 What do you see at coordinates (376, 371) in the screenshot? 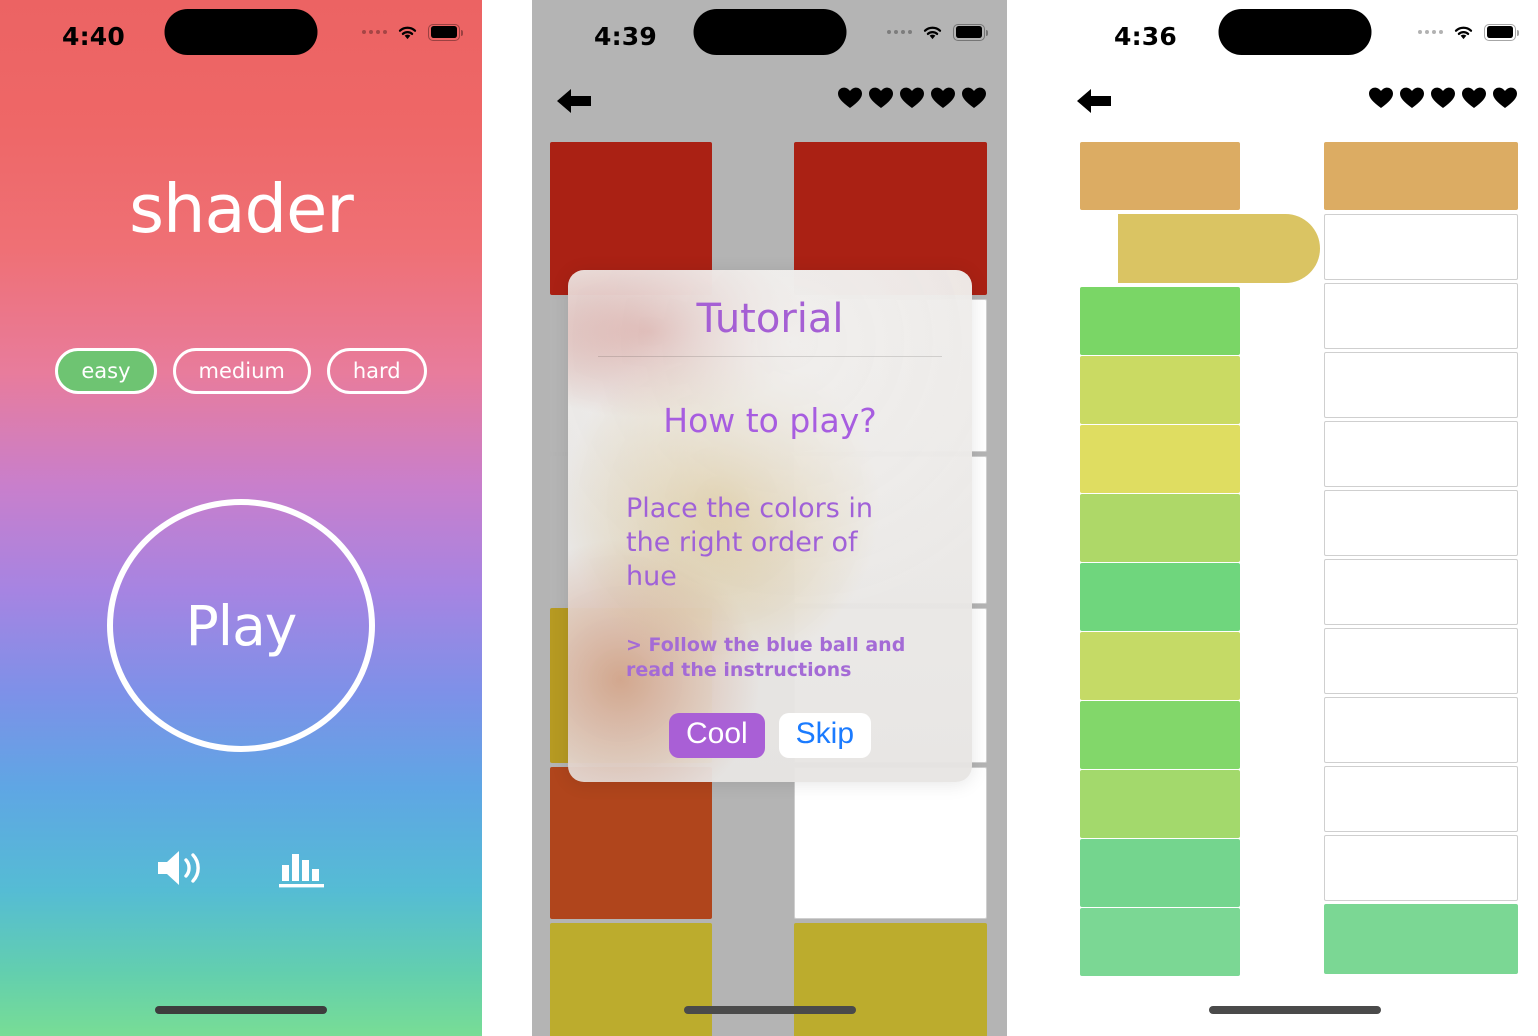
I see `difficulty-hard-button: hard` at bounding box center [376, 371].